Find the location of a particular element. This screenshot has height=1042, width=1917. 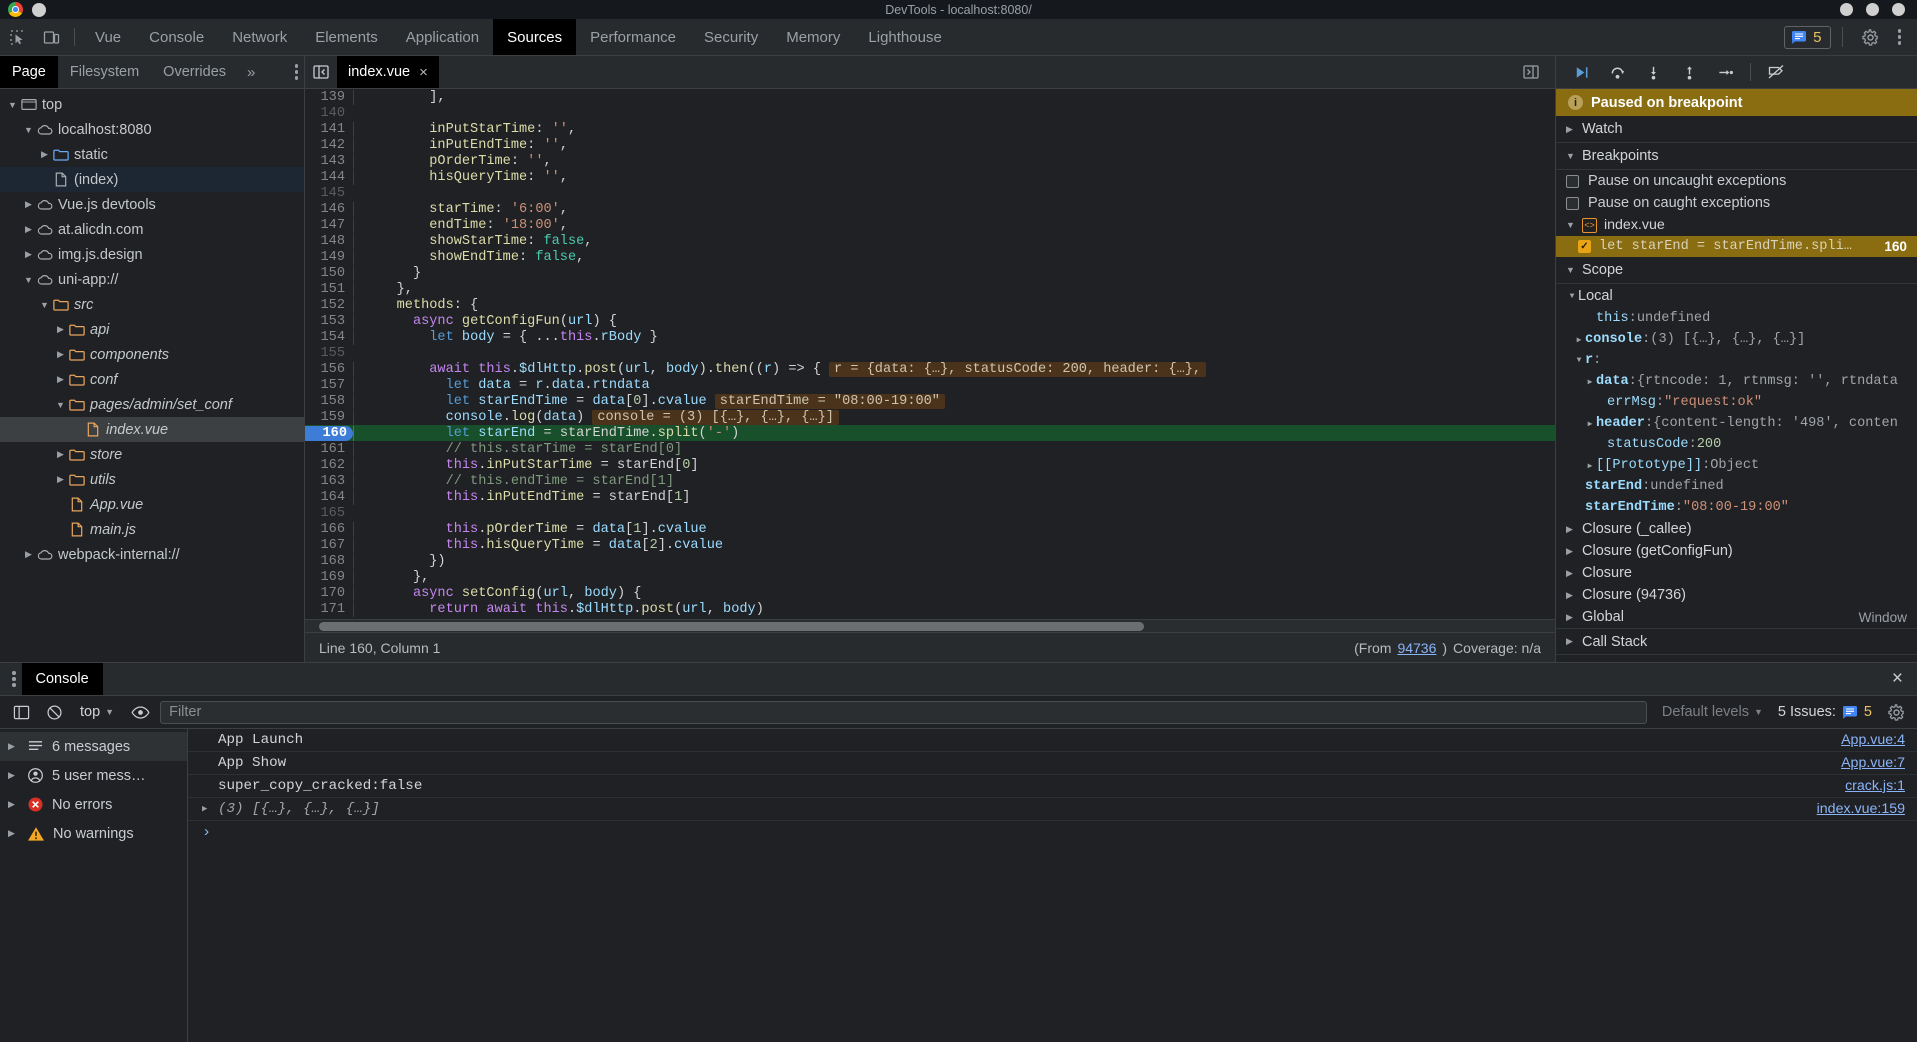

closure-row: ▶ Closure (_callee) is located at coordinates (1736, 529).